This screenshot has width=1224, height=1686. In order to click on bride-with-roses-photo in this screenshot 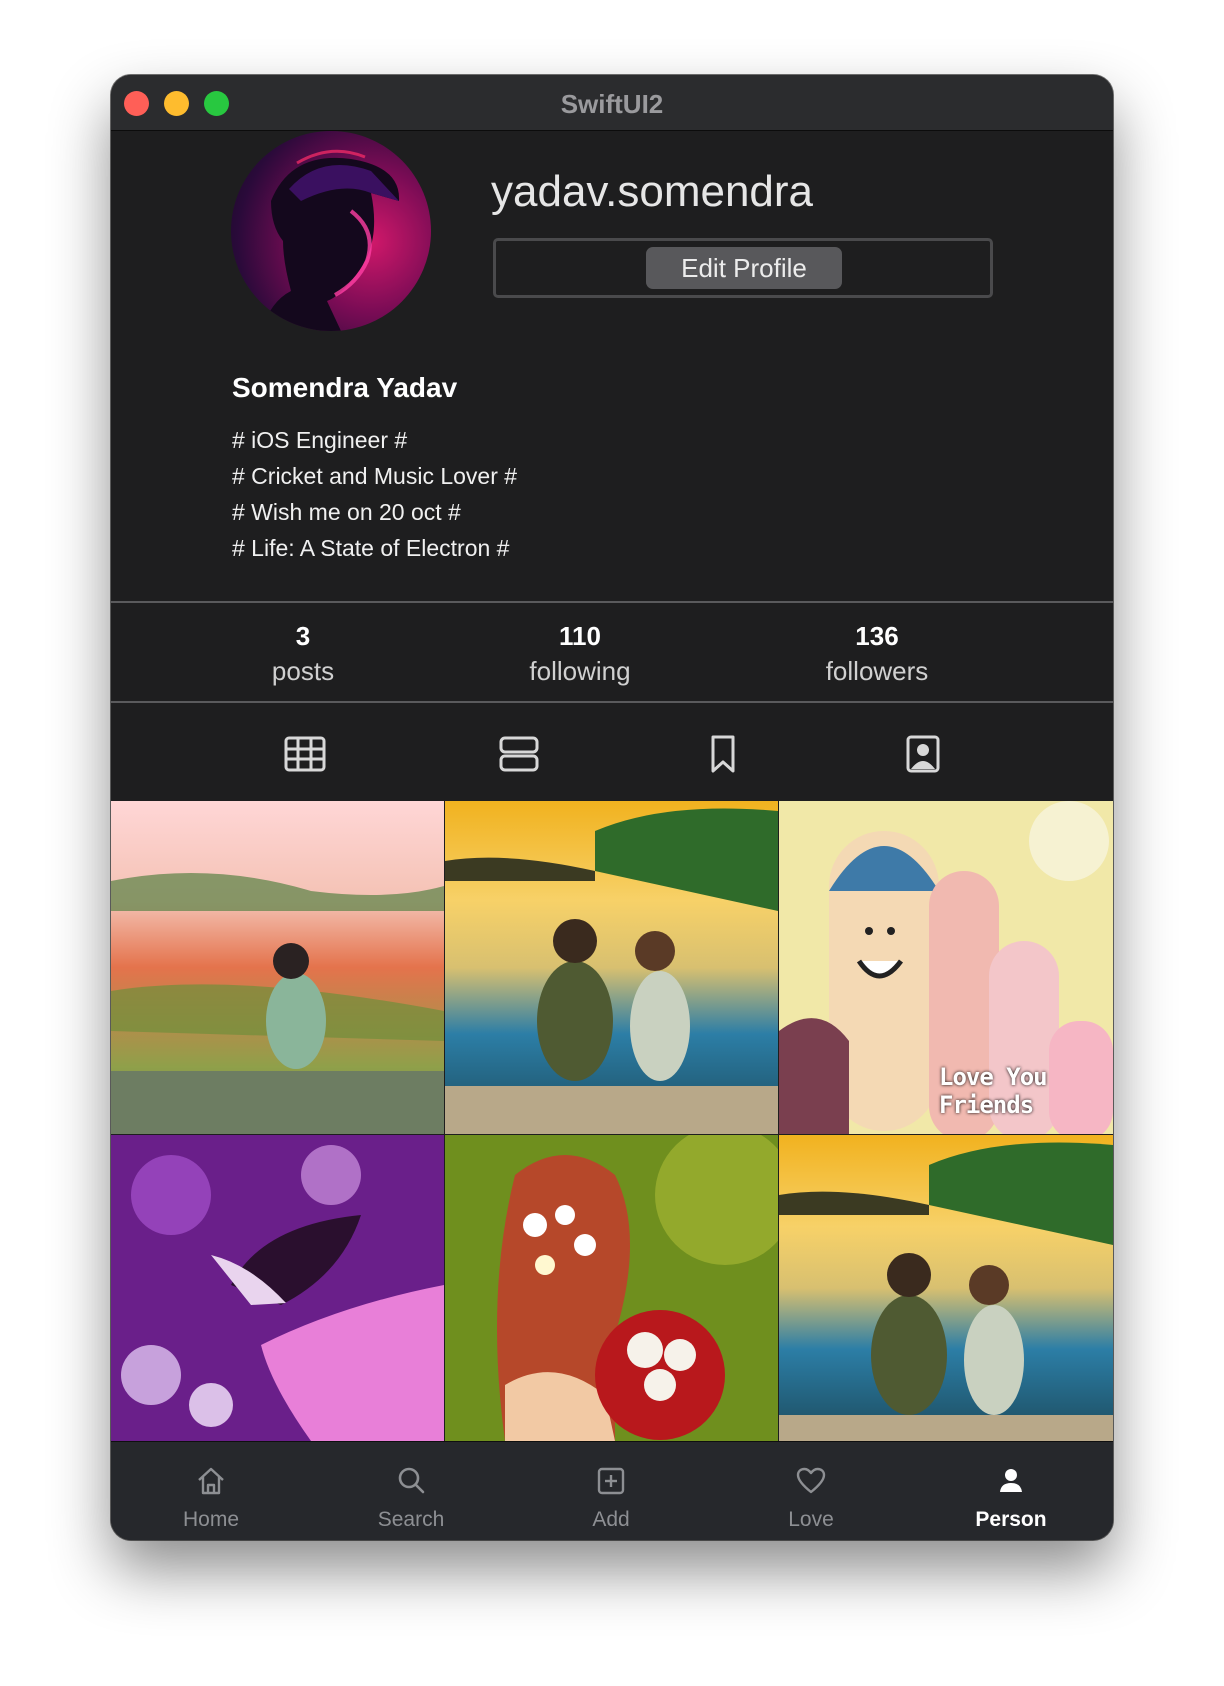, I will do `click(611, 1288)`.